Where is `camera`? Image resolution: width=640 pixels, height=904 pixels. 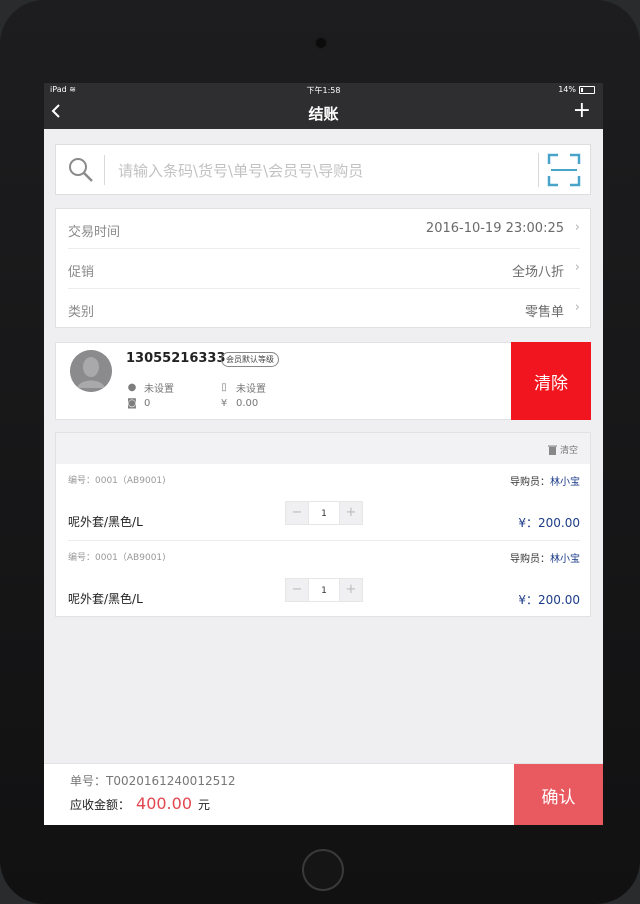 camera is located at coordinates (321, 43).